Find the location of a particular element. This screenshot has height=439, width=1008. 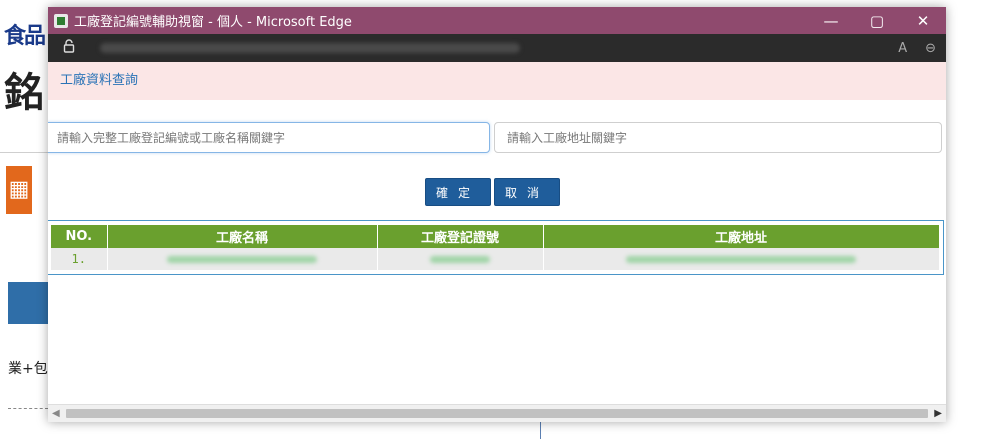

read-aloud-icon: A is located at coordinates (902, 48).